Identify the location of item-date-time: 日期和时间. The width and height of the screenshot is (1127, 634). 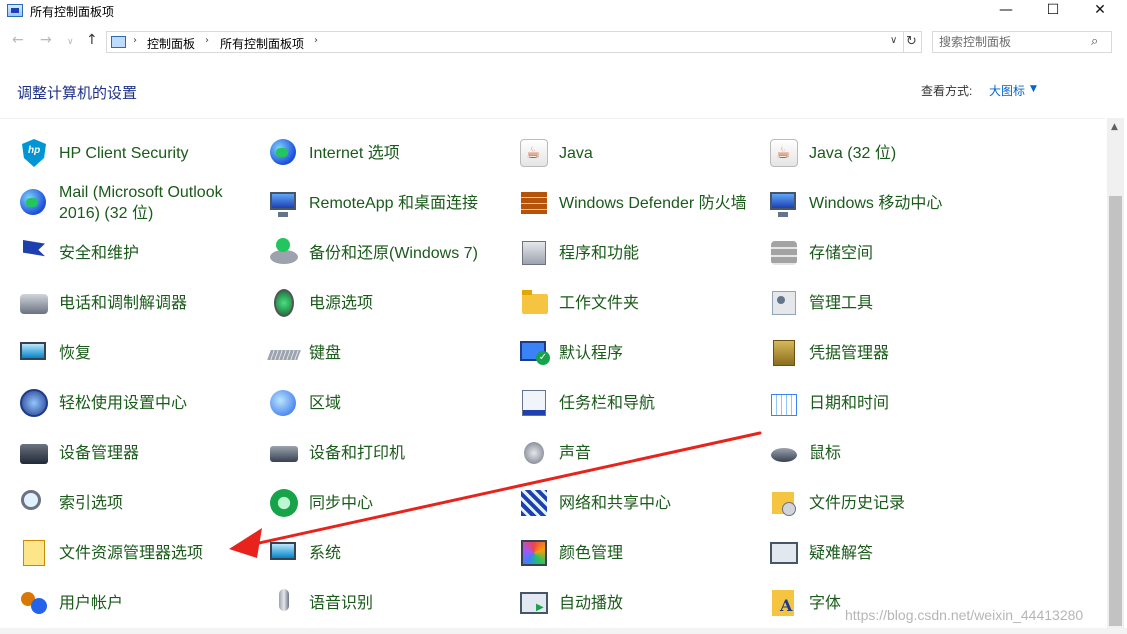
(887, 403).